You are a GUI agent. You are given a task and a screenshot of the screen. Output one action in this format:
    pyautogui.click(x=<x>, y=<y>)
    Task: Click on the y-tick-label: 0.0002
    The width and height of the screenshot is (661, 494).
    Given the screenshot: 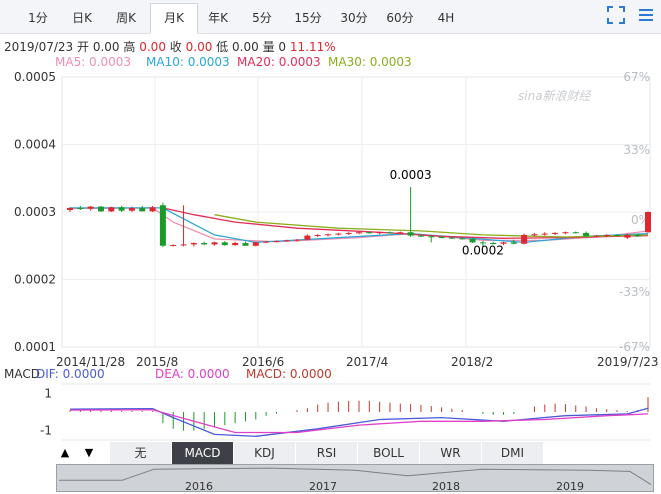 What is the action you would take?
    pyautogui.click(x=35, y=280)
    